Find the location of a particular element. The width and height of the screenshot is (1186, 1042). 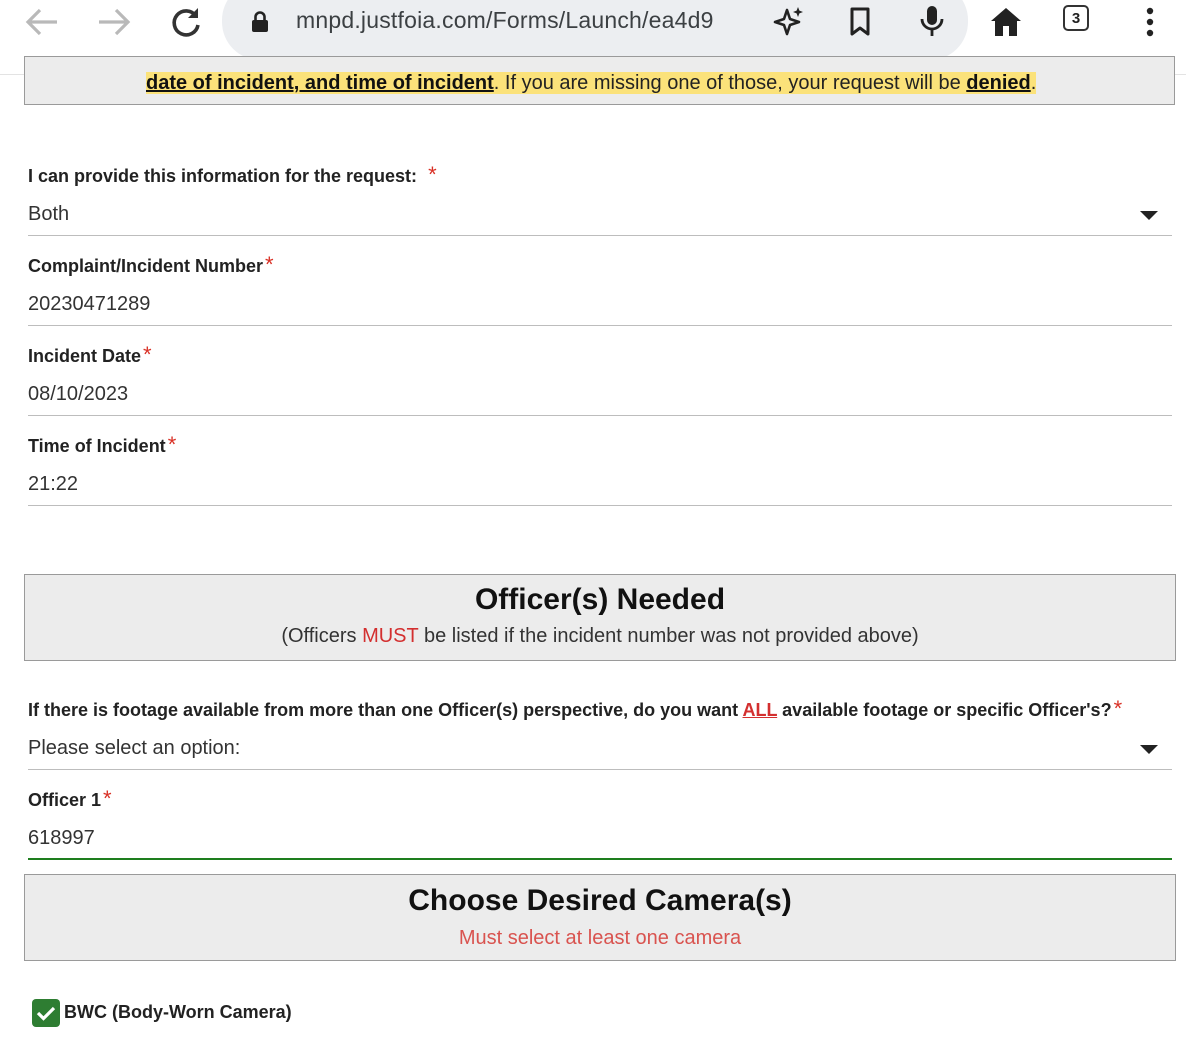

camera-warning: Must select at least one camera is located at coordinates (600, 938).